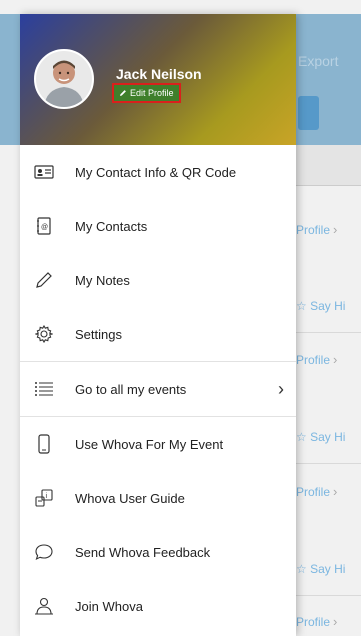 The image size is (361, 636). Describe the element at coordinates (44, 334) in the screenshot. I see `gear-icon` at that location.